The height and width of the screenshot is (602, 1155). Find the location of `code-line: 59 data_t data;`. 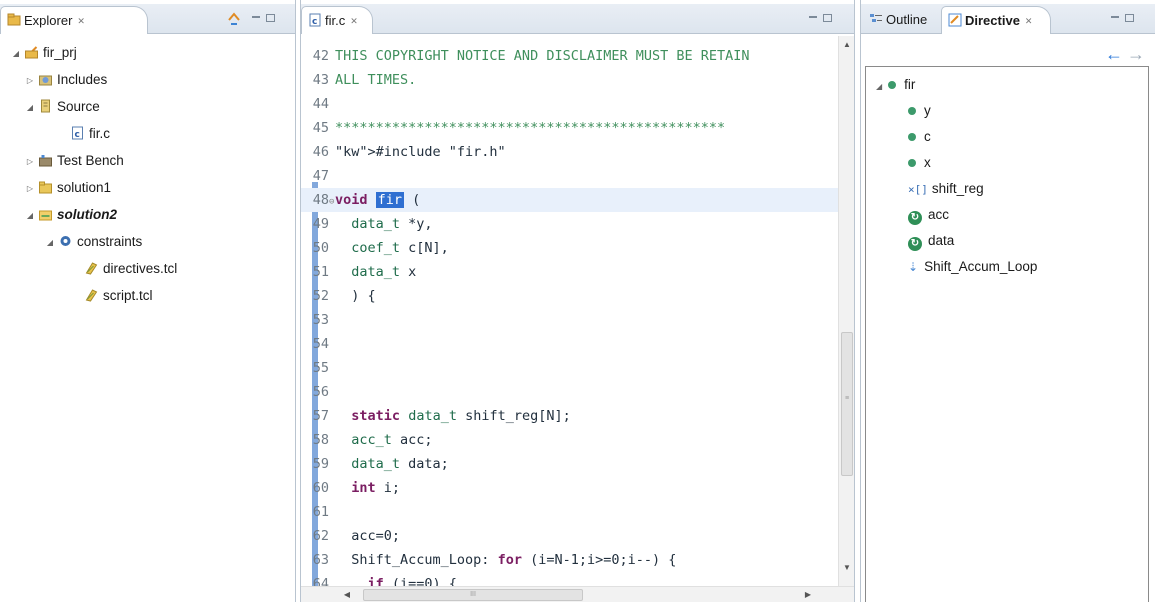

code-line: 59 data_t data; is located at coordinates (569, 464).